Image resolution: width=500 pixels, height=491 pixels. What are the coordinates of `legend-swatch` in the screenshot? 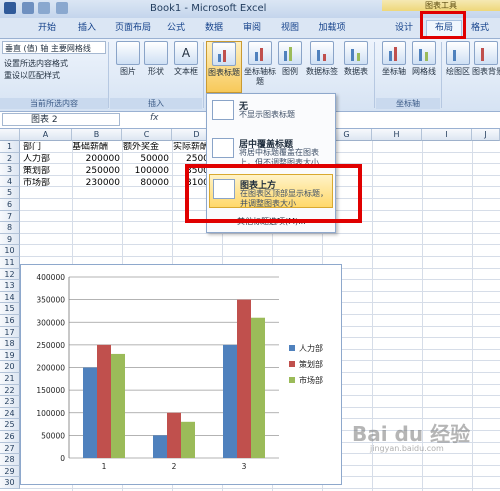 It's located at (292, 380).